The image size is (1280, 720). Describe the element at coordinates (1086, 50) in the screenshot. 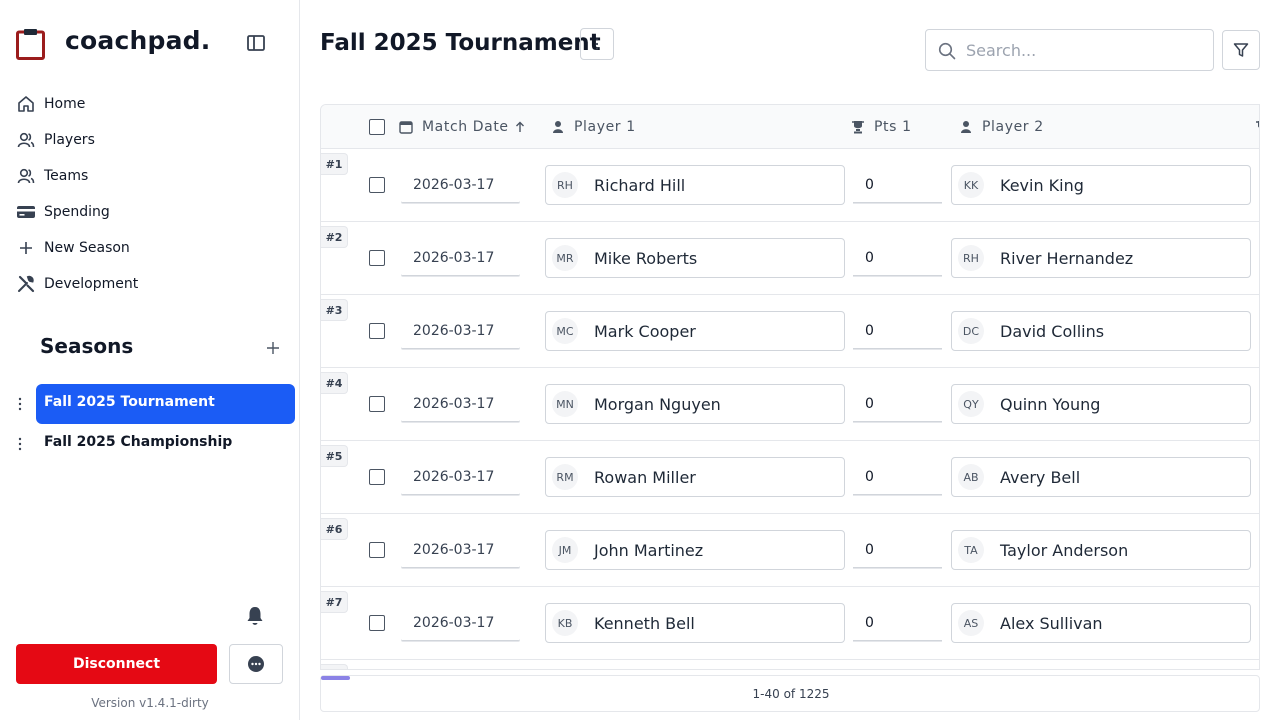

I see `search-input` at that location.